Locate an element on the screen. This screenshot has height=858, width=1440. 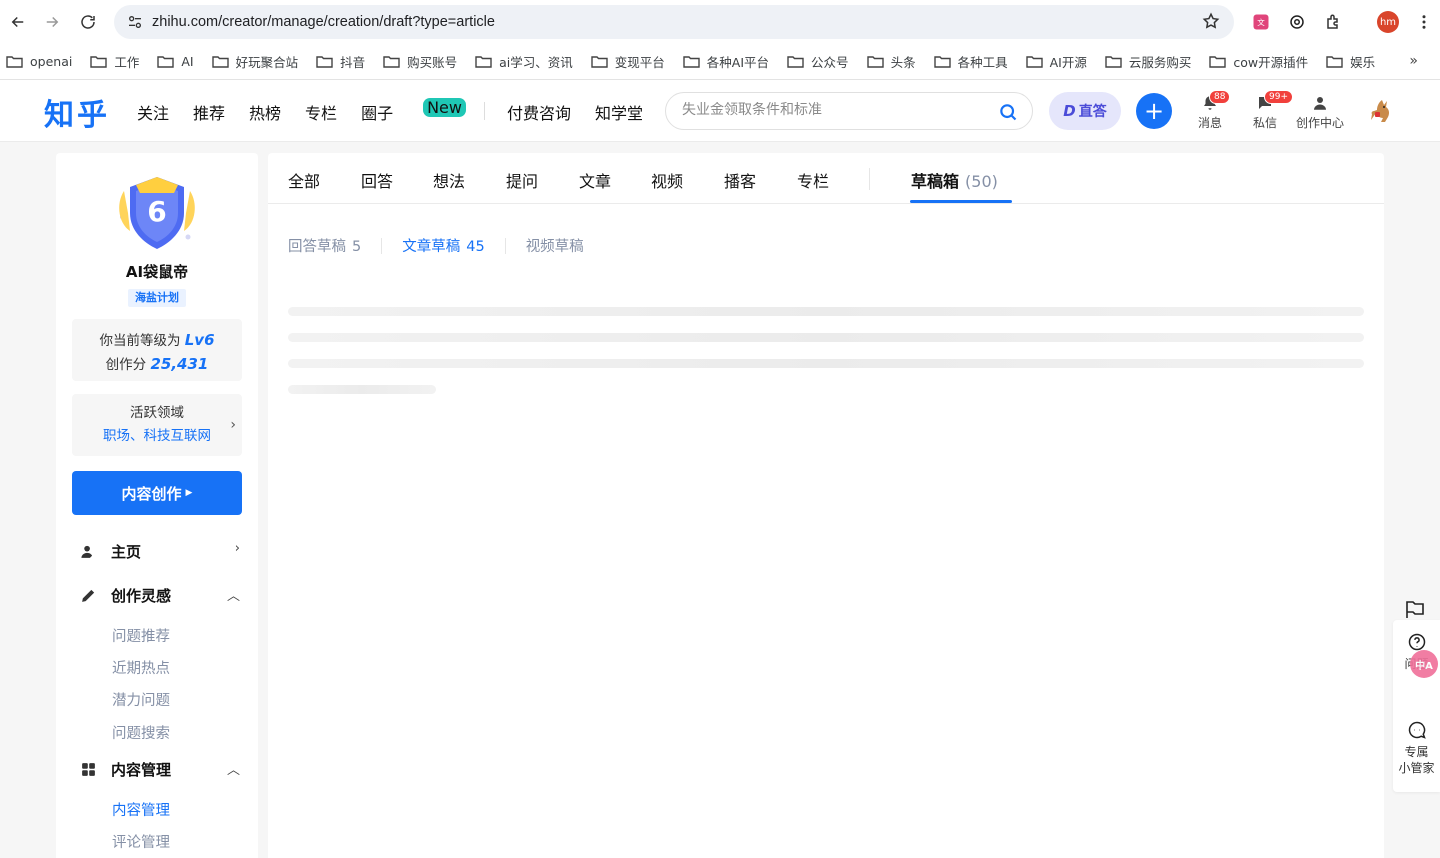
reload-button is located at coordinates (88, 22).